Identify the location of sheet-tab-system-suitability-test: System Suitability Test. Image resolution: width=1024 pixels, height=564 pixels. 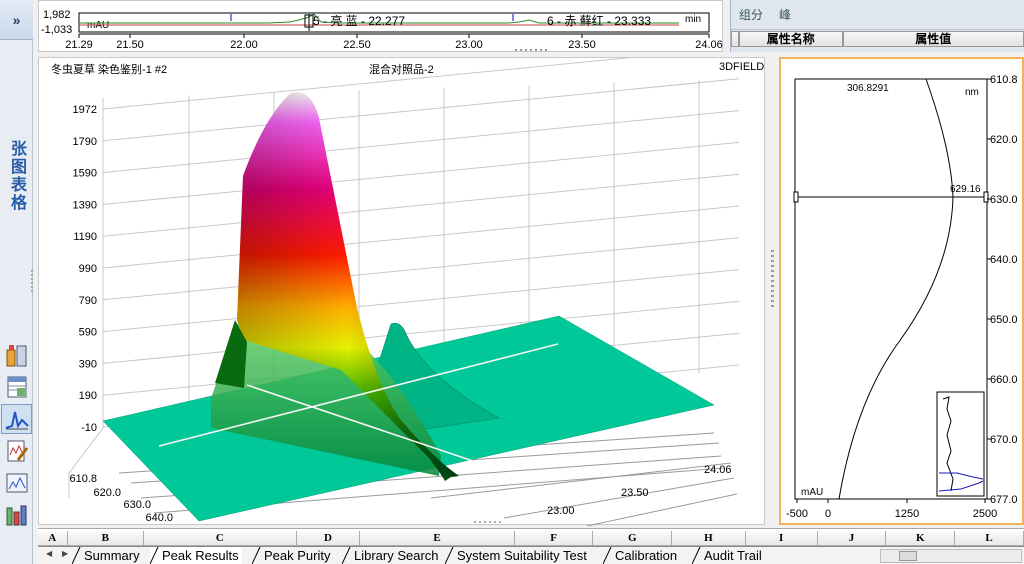
(517, 555).